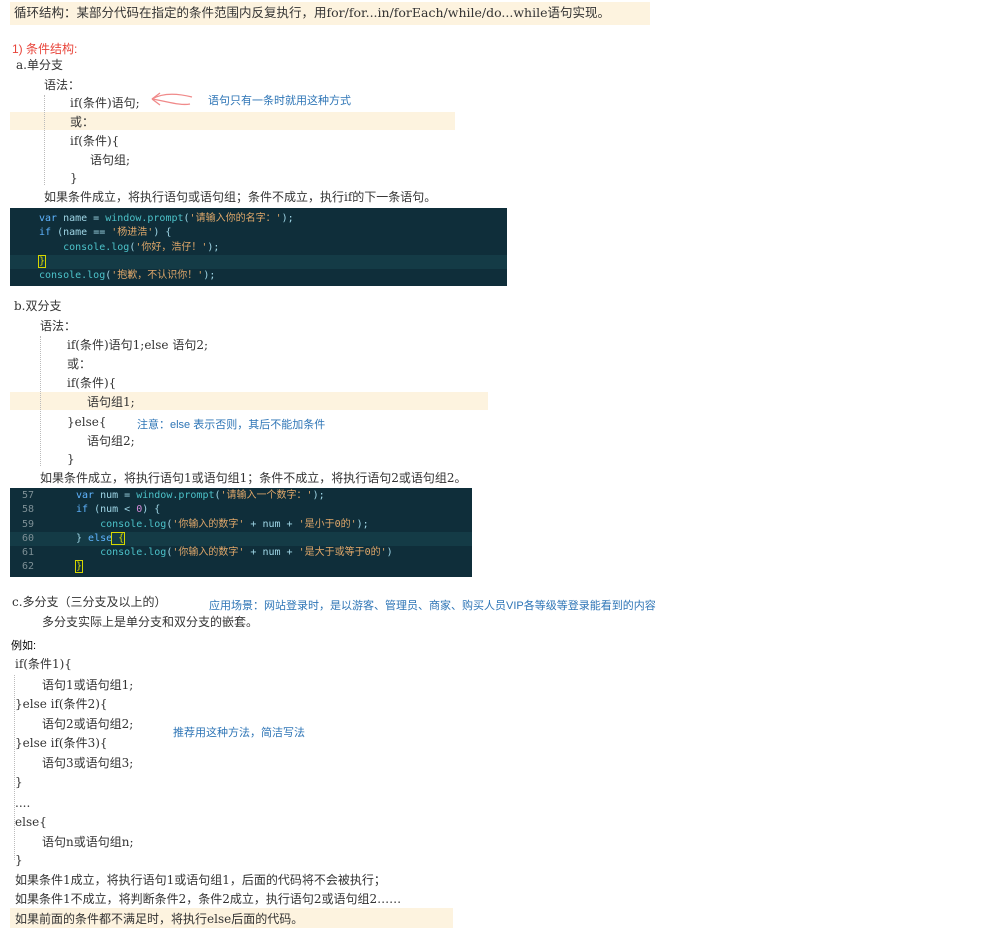 Image resolution: width=997 pixels, height=929 pixels. I want to click on line-number: 59, so click(27, 524).